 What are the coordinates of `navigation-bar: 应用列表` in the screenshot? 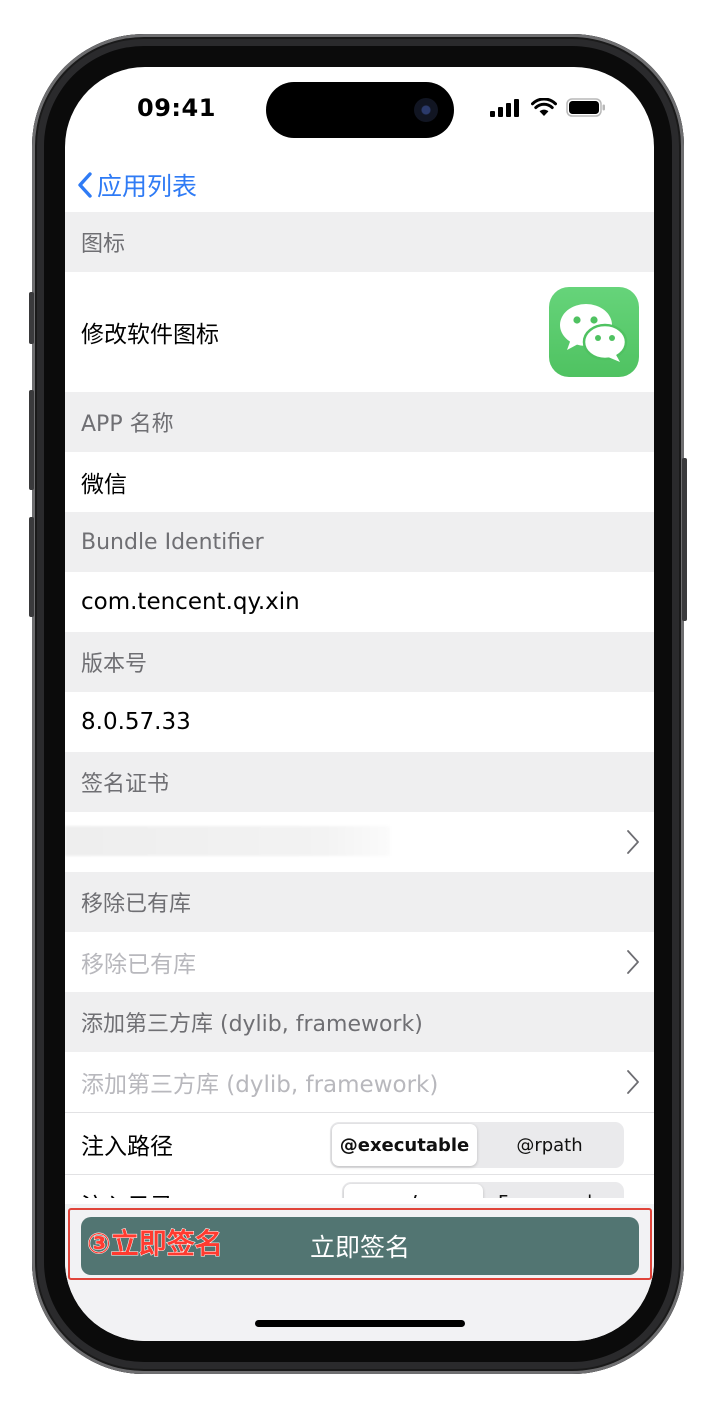 It's located at (359, 186).